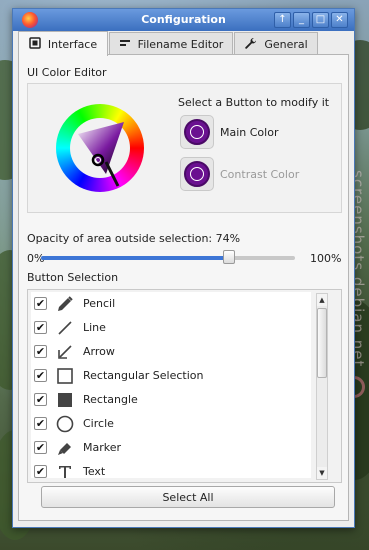  What do you see at coordinates (65, 424) in the screenshot?
I see `circle-icon` at bounding box center [65, 424].